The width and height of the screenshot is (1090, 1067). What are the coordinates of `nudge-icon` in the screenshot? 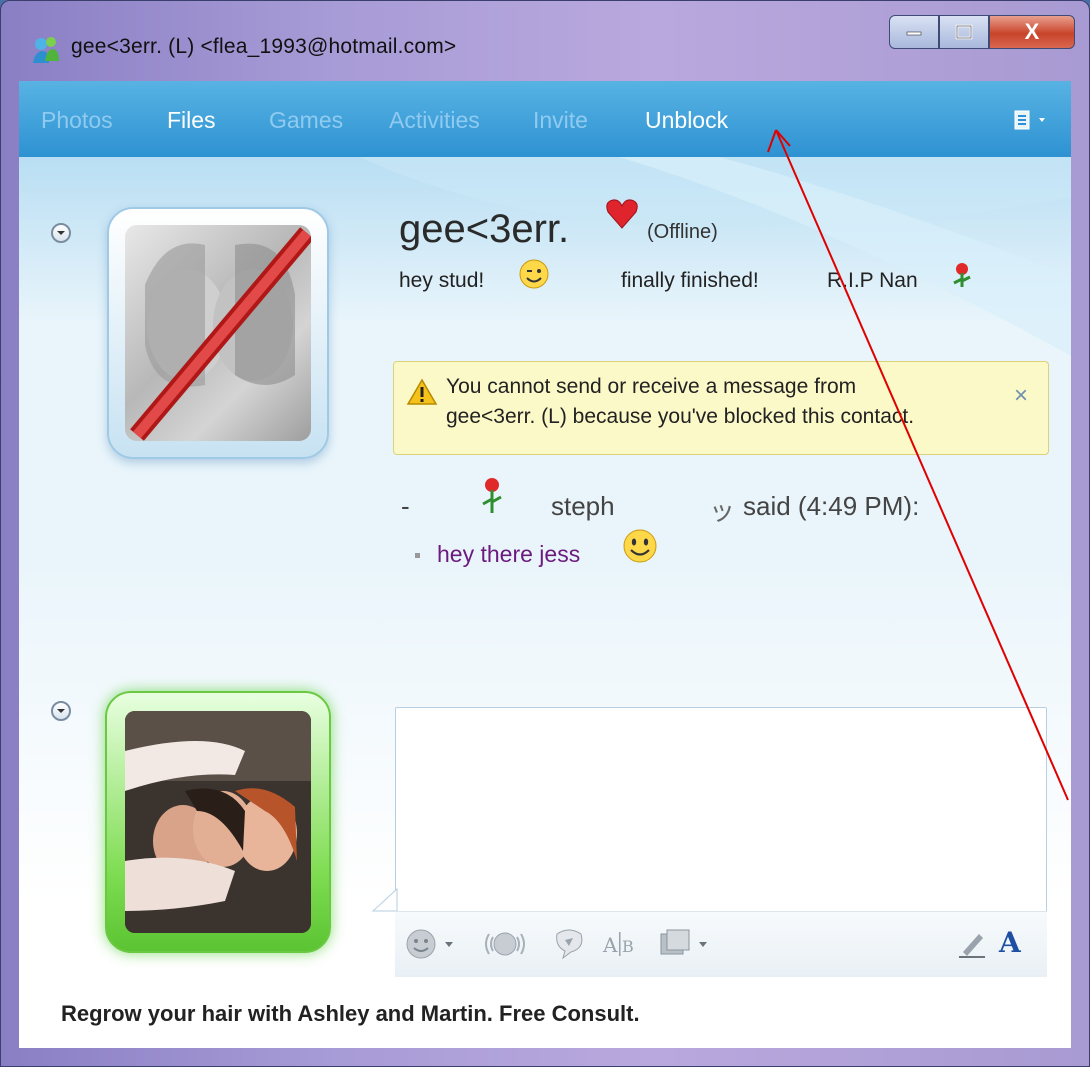 It's located at (505, 944).